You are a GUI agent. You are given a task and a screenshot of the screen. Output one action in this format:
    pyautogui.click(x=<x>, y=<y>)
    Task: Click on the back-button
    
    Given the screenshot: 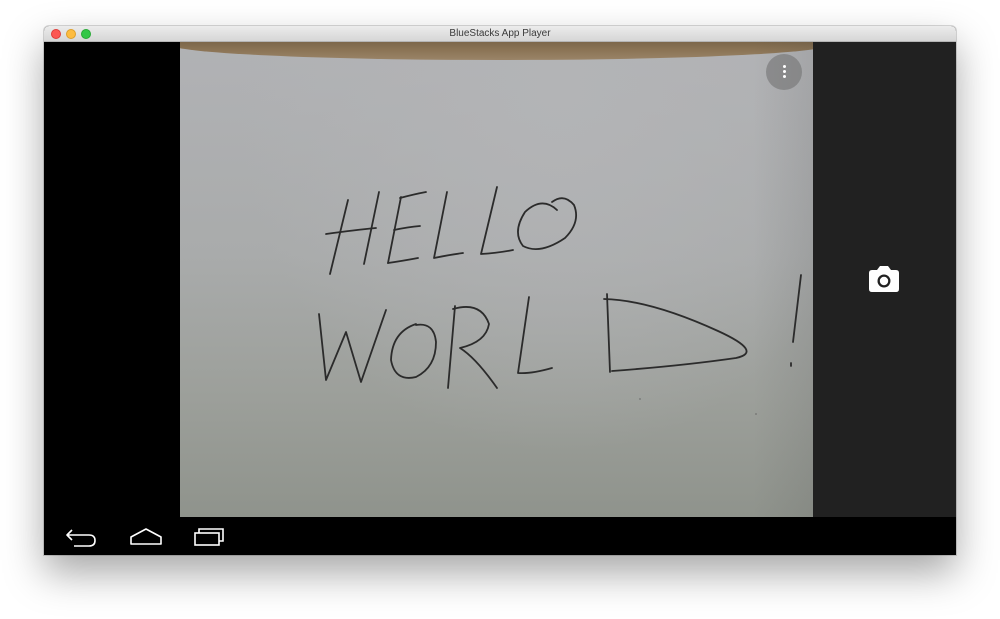 What is the action you would take?
    pyautogui.click(x=82, y=536)
    